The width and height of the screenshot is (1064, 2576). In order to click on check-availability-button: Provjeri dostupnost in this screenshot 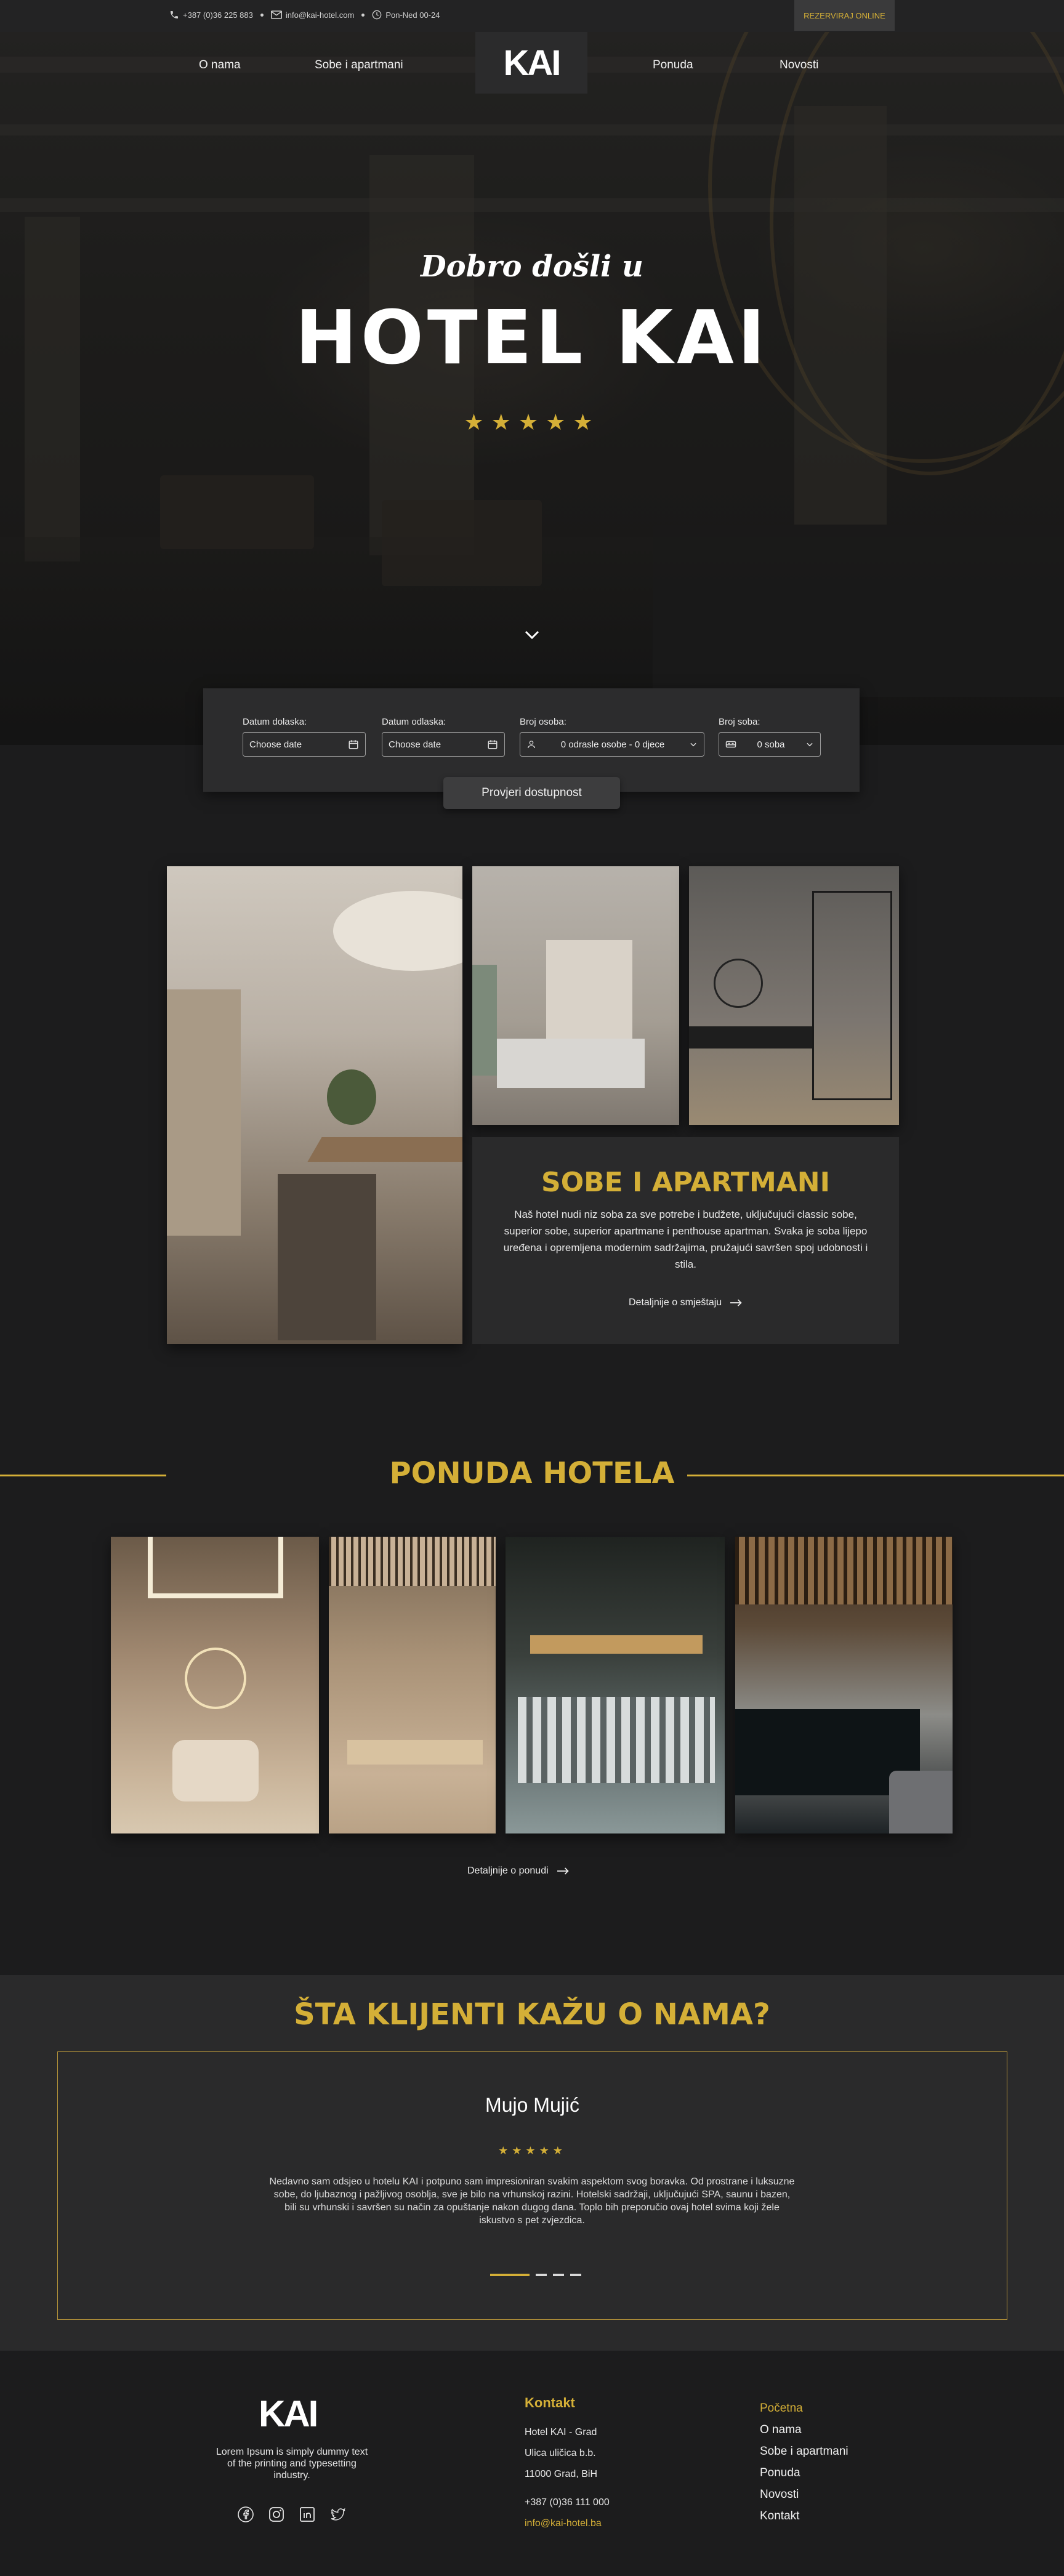, I will do `click(531, 793)`.